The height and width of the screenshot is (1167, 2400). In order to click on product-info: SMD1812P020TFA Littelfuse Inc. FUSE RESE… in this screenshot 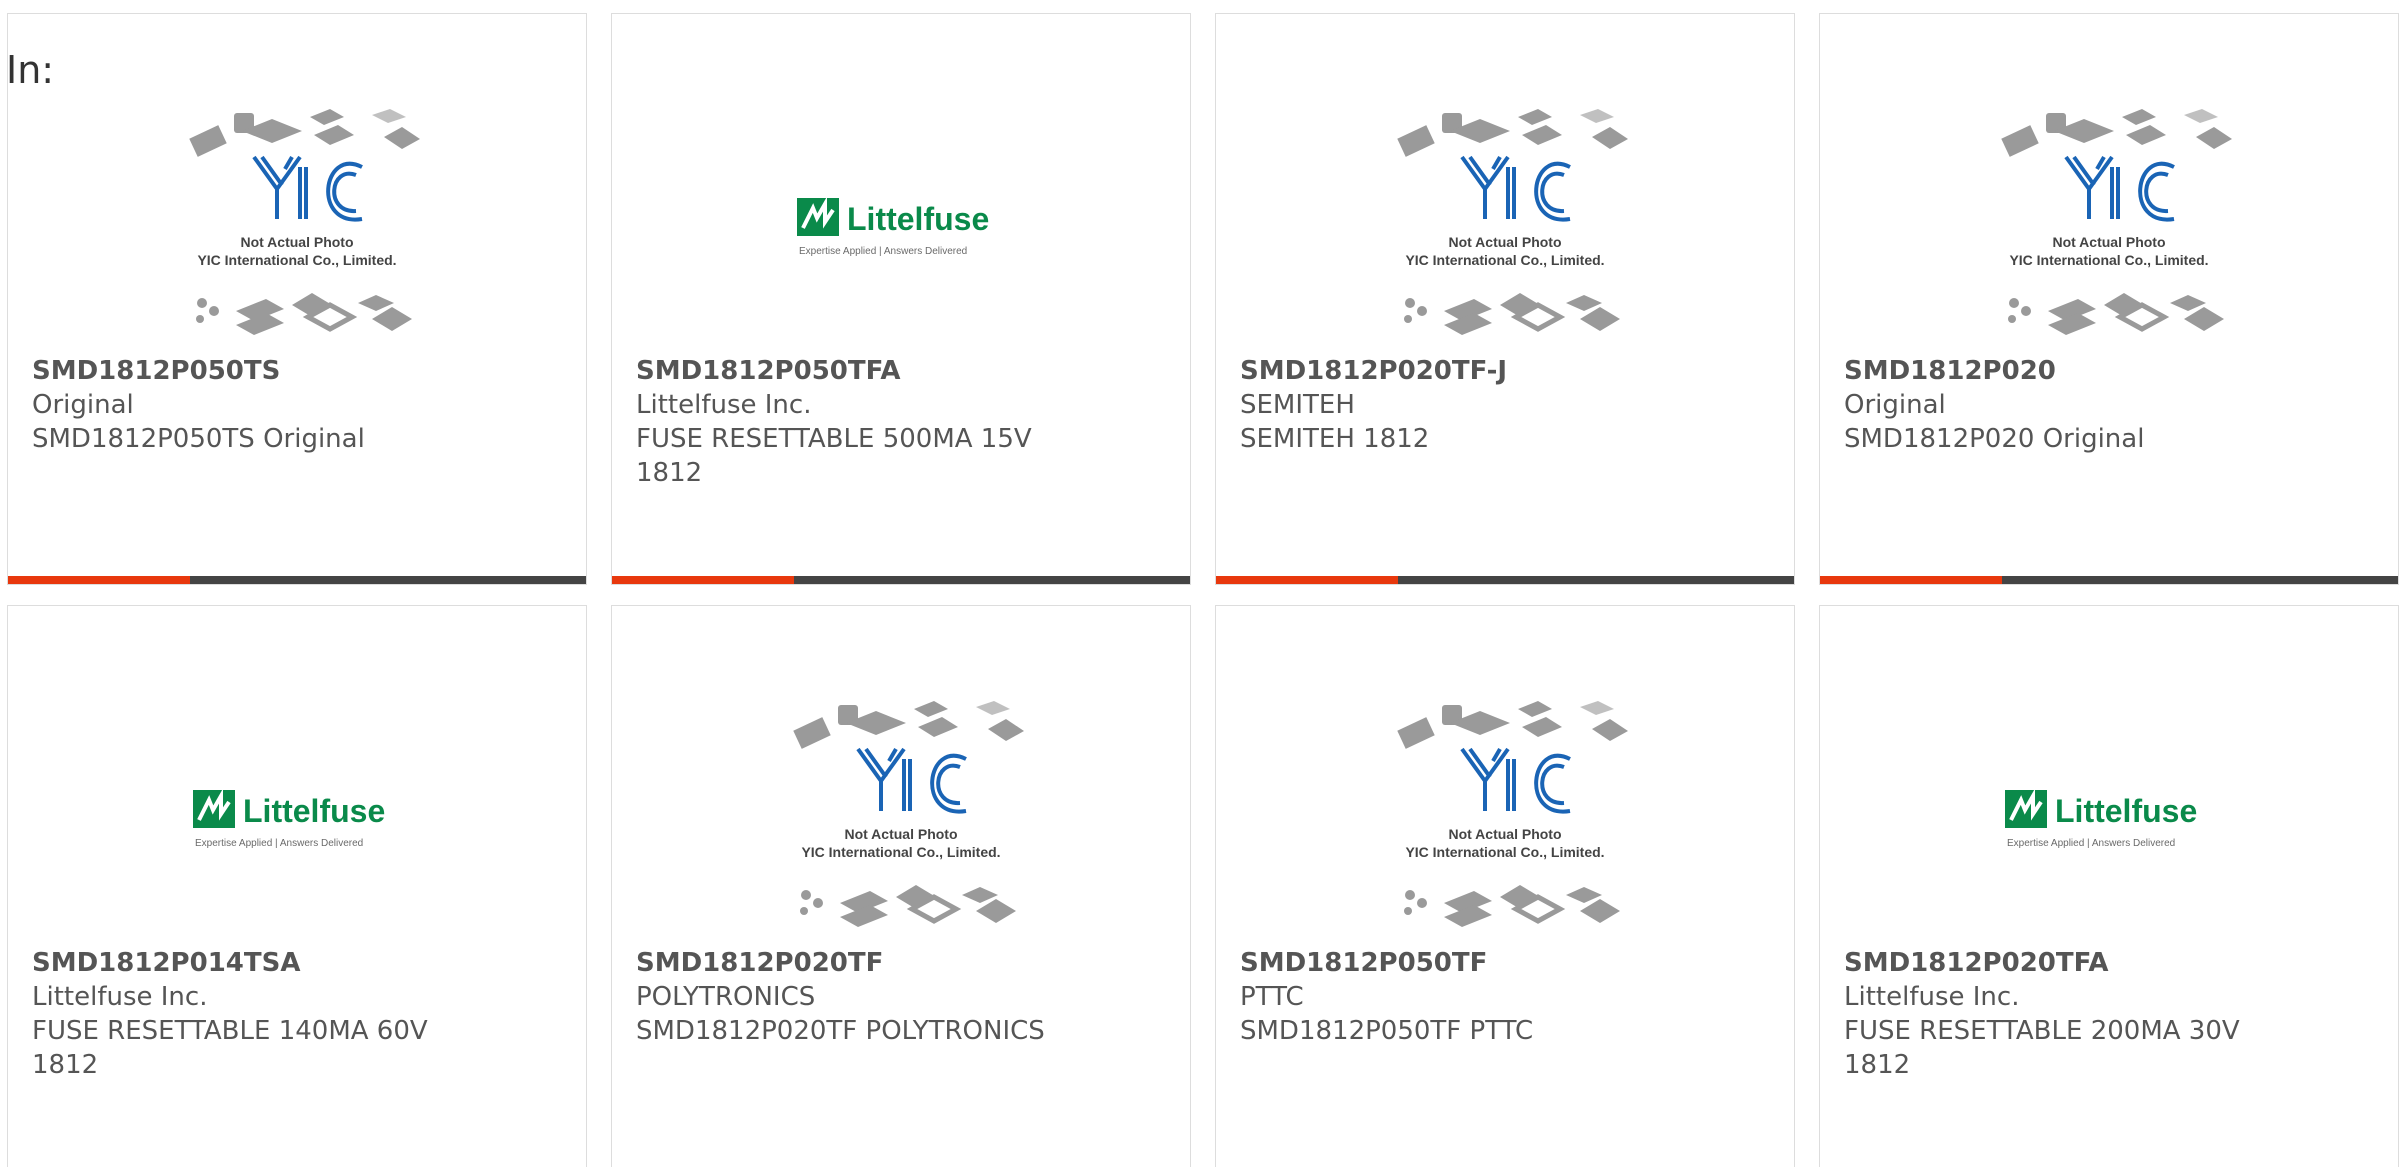, I will do `click(2064, 1014)`.